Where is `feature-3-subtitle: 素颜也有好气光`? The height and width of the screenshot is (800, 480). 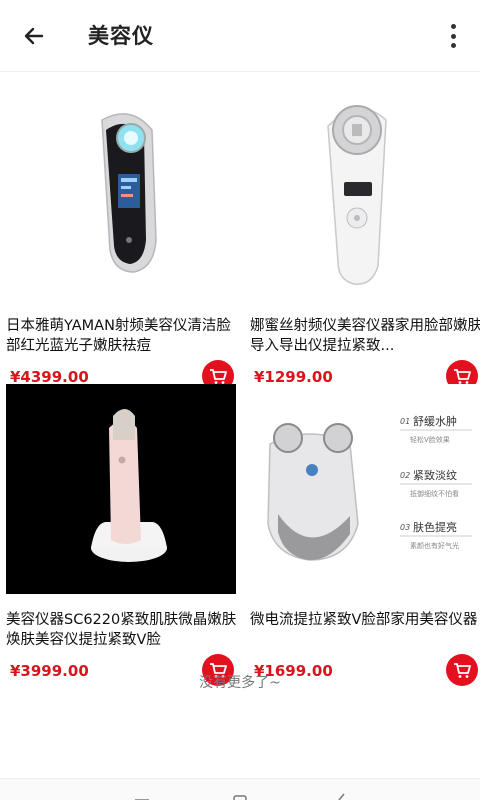 feature-3-subtitle: 素颜也有好气光 is located at coordinates (434, 545).